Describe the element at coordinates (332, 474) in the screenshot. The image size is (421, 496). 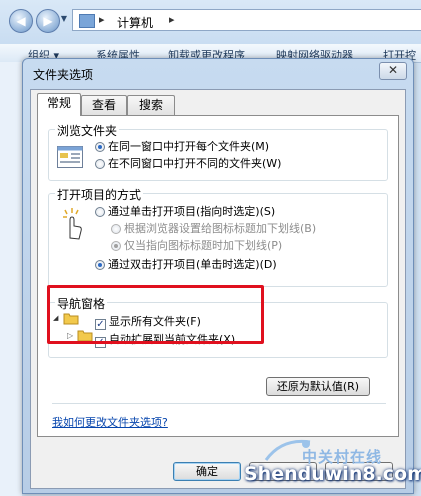
I see `watermark-text: Shenduwin8.com` at that location.